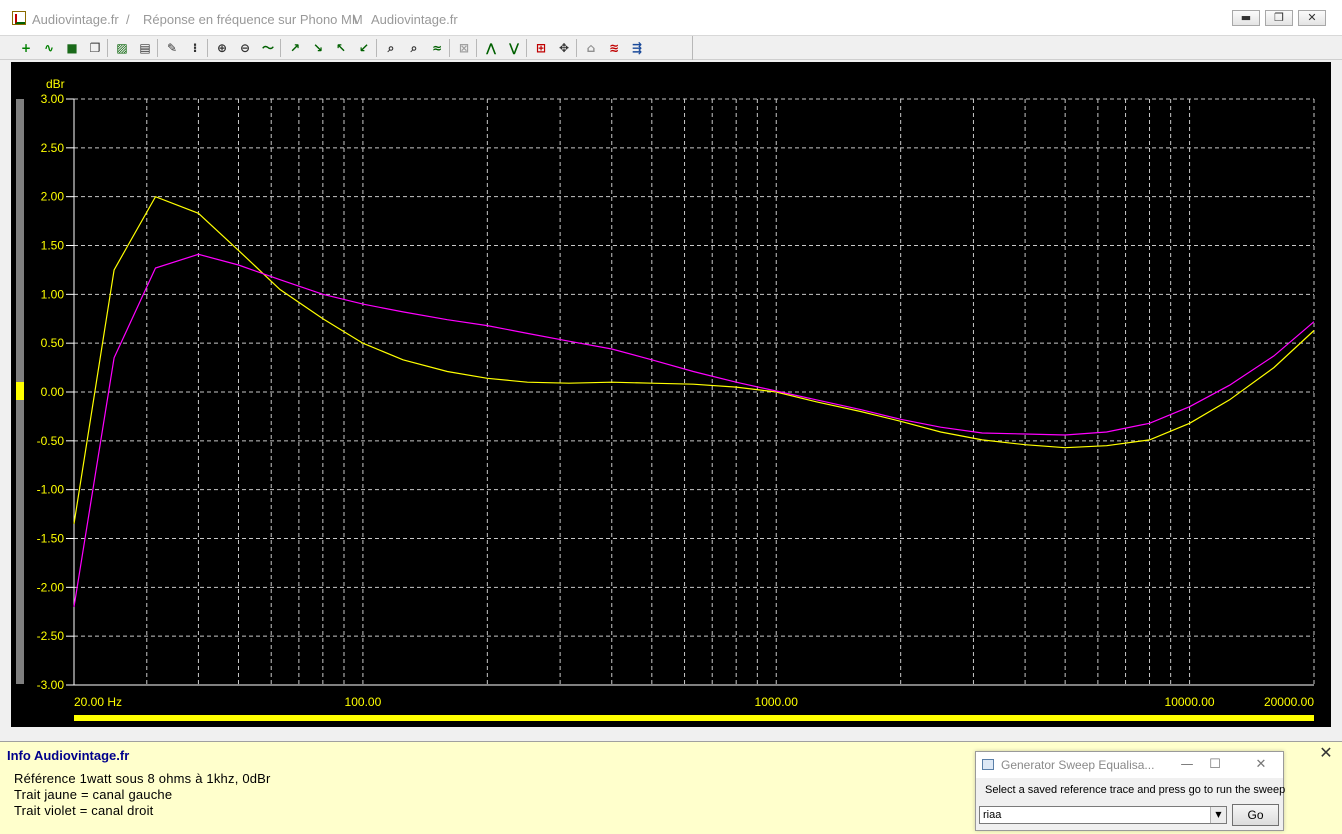 The height and width of the screenshot is (834, 1342). Describe the element at coordinates (142, 778) in the screenshot. I see `info-line-reference: Référence 1watt sous 8 ohms à 1khz, 0dBr` at that location.